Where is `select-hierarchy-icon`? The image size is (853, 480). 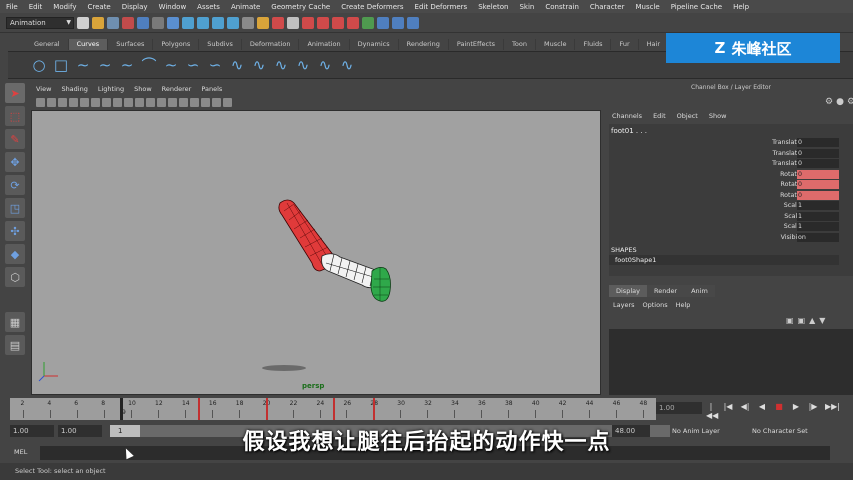 select-hierarchy-icon is located at coordinates (128, 22).